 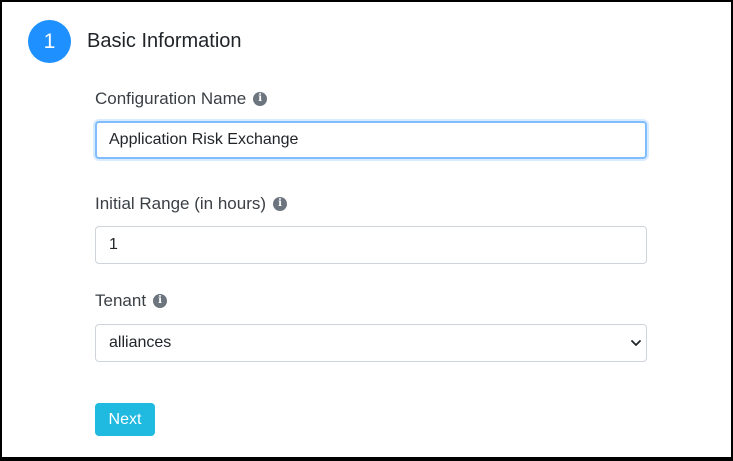 I want to click on tenant-selected-value: alliances, so click(x=140, y=342).